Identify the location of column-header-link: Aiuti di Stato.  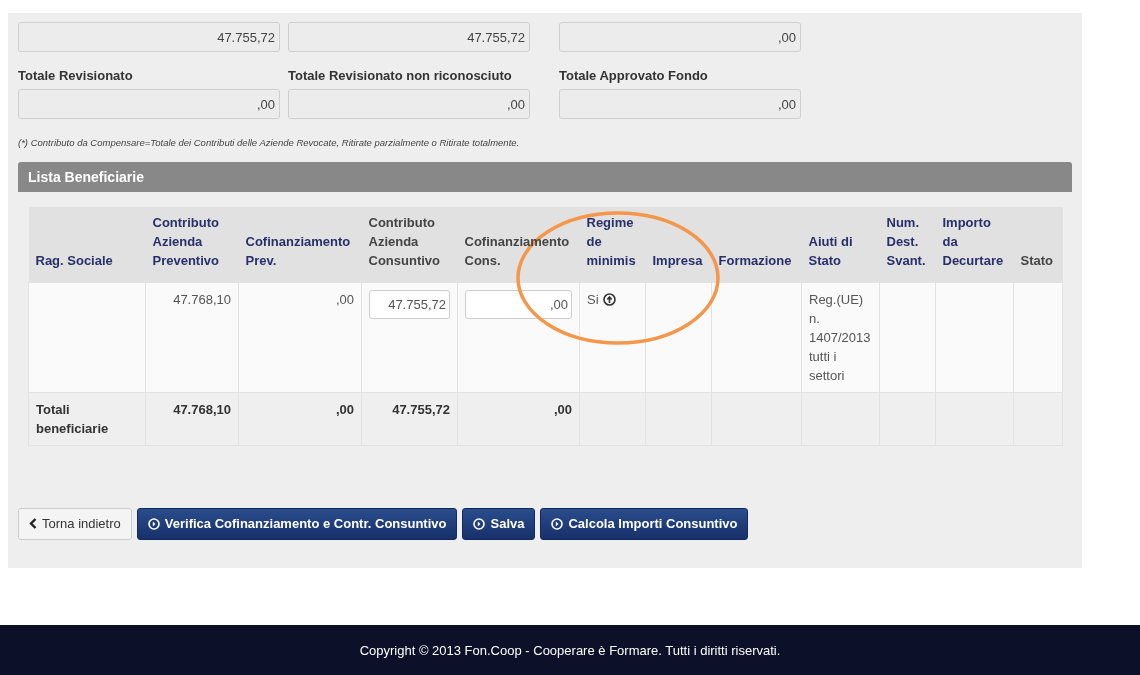
(840, 244).